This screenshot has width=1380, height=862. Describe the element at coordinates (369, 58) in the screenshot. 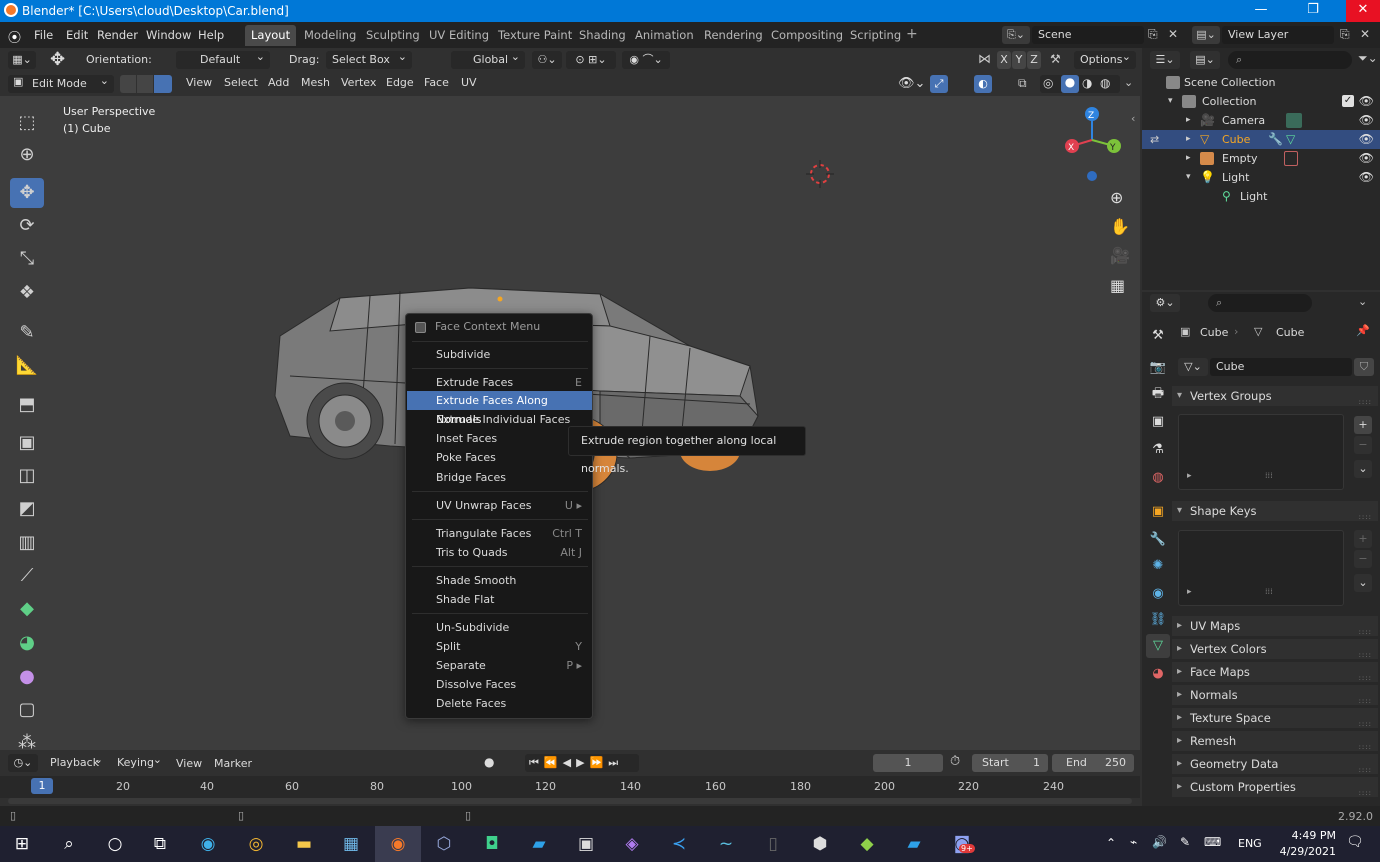

I see `drag-dropdown: Select Box` at that location.